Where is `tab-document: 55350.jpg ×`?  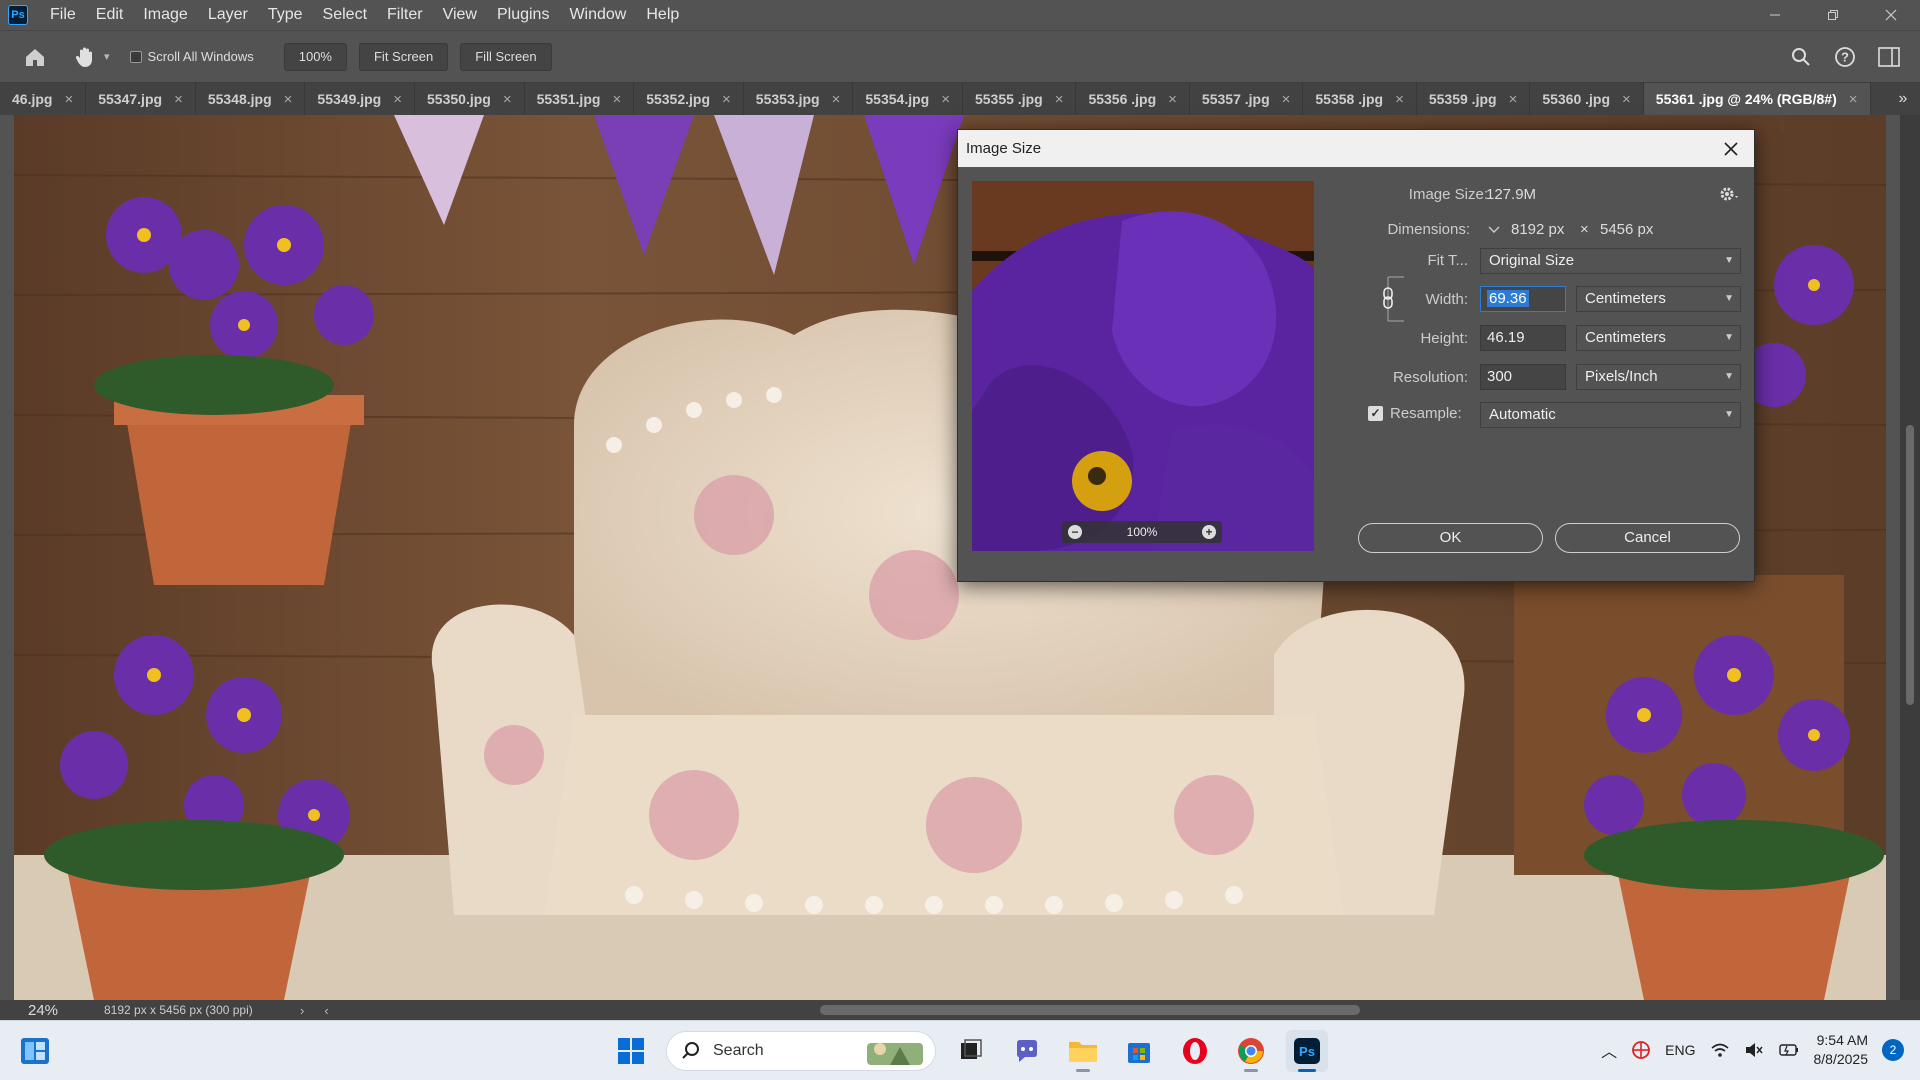
tab-document: 55350.jpg × is located at coordinates (470, 99).